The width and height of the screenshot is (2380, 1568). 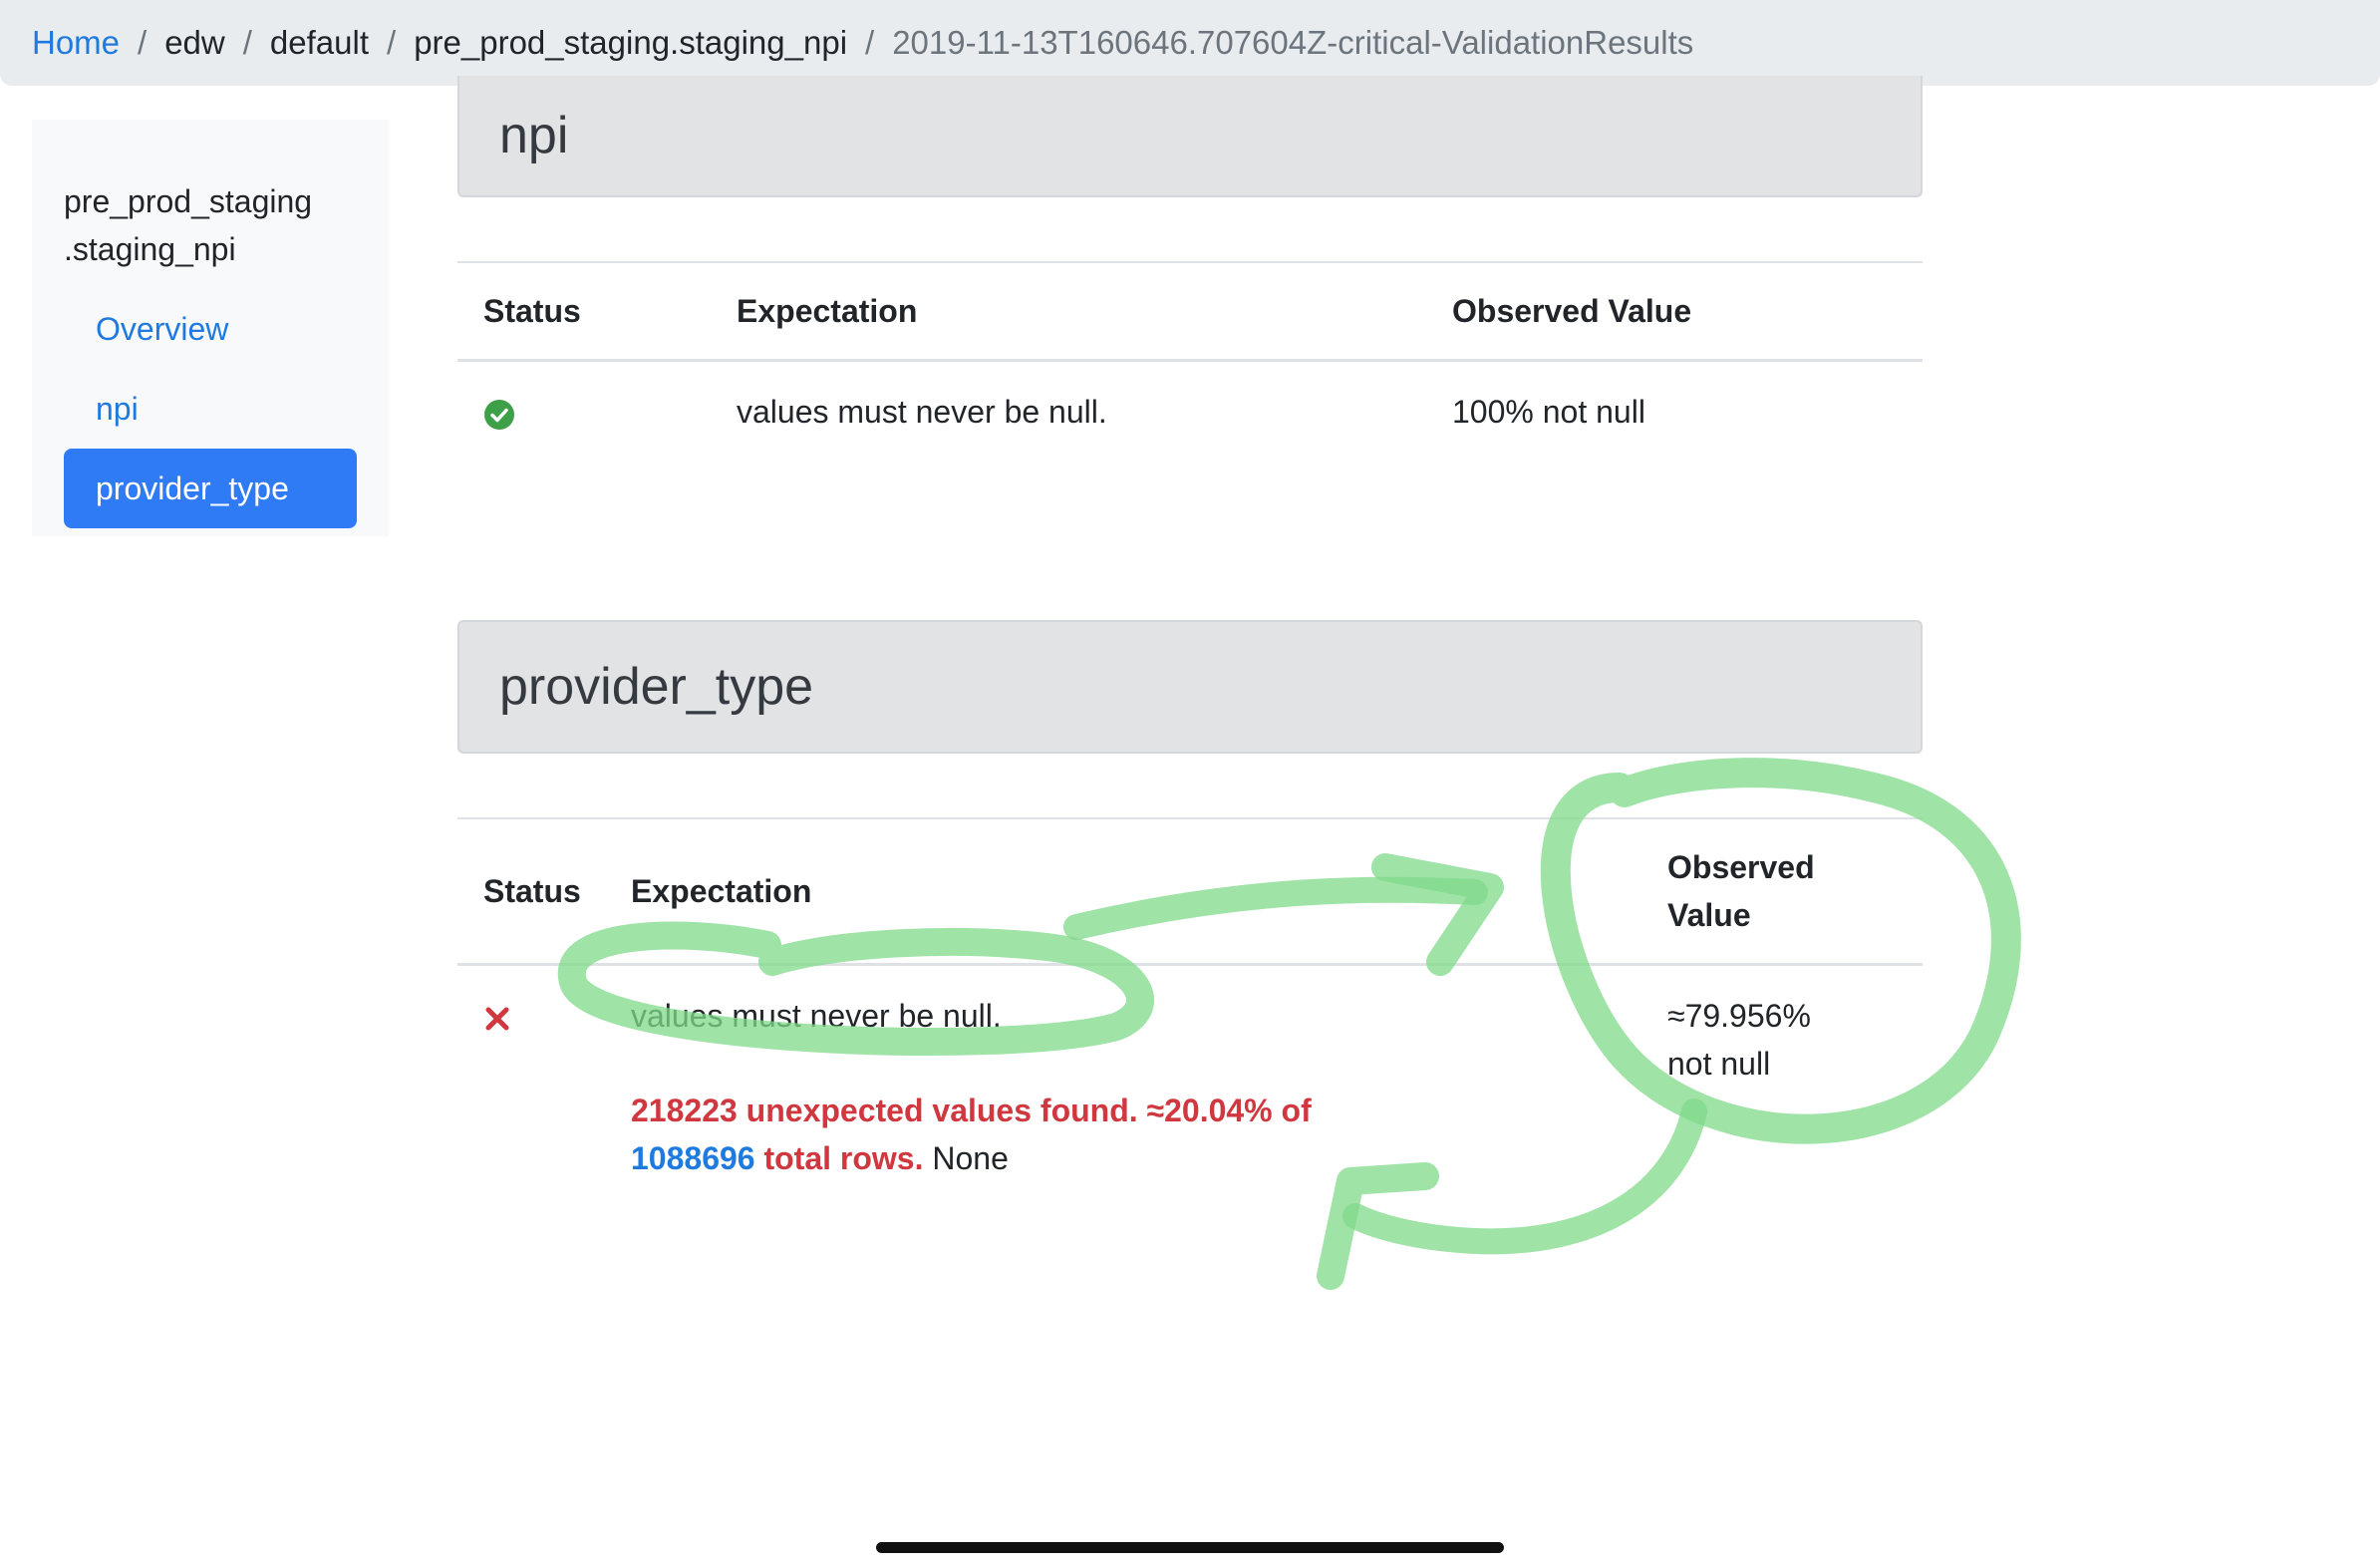 I want to click on breadcrumb-home-link: Home, so click(x=76, y=43).